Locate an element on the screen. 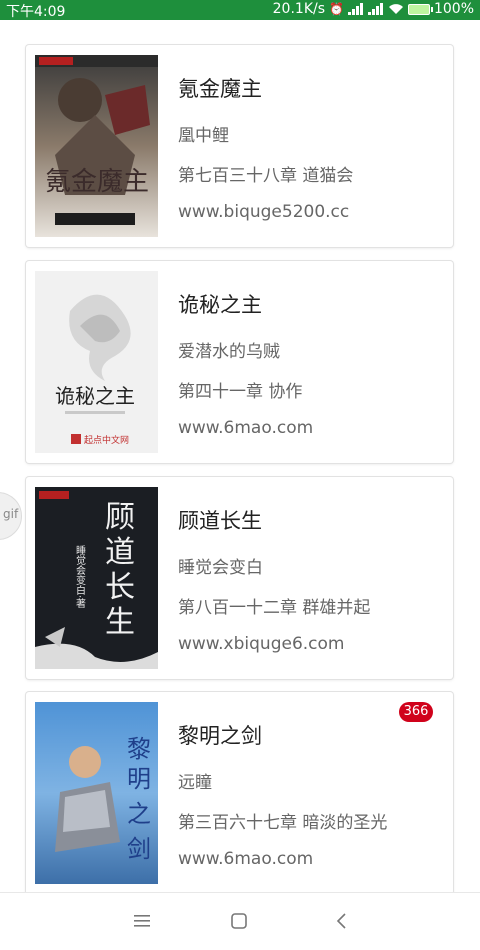 Image resolution: width=480 pixels, height=950 pixels. latest-chapter: 第七百三十八章 道猫会 is located at coordinates (266, 176).